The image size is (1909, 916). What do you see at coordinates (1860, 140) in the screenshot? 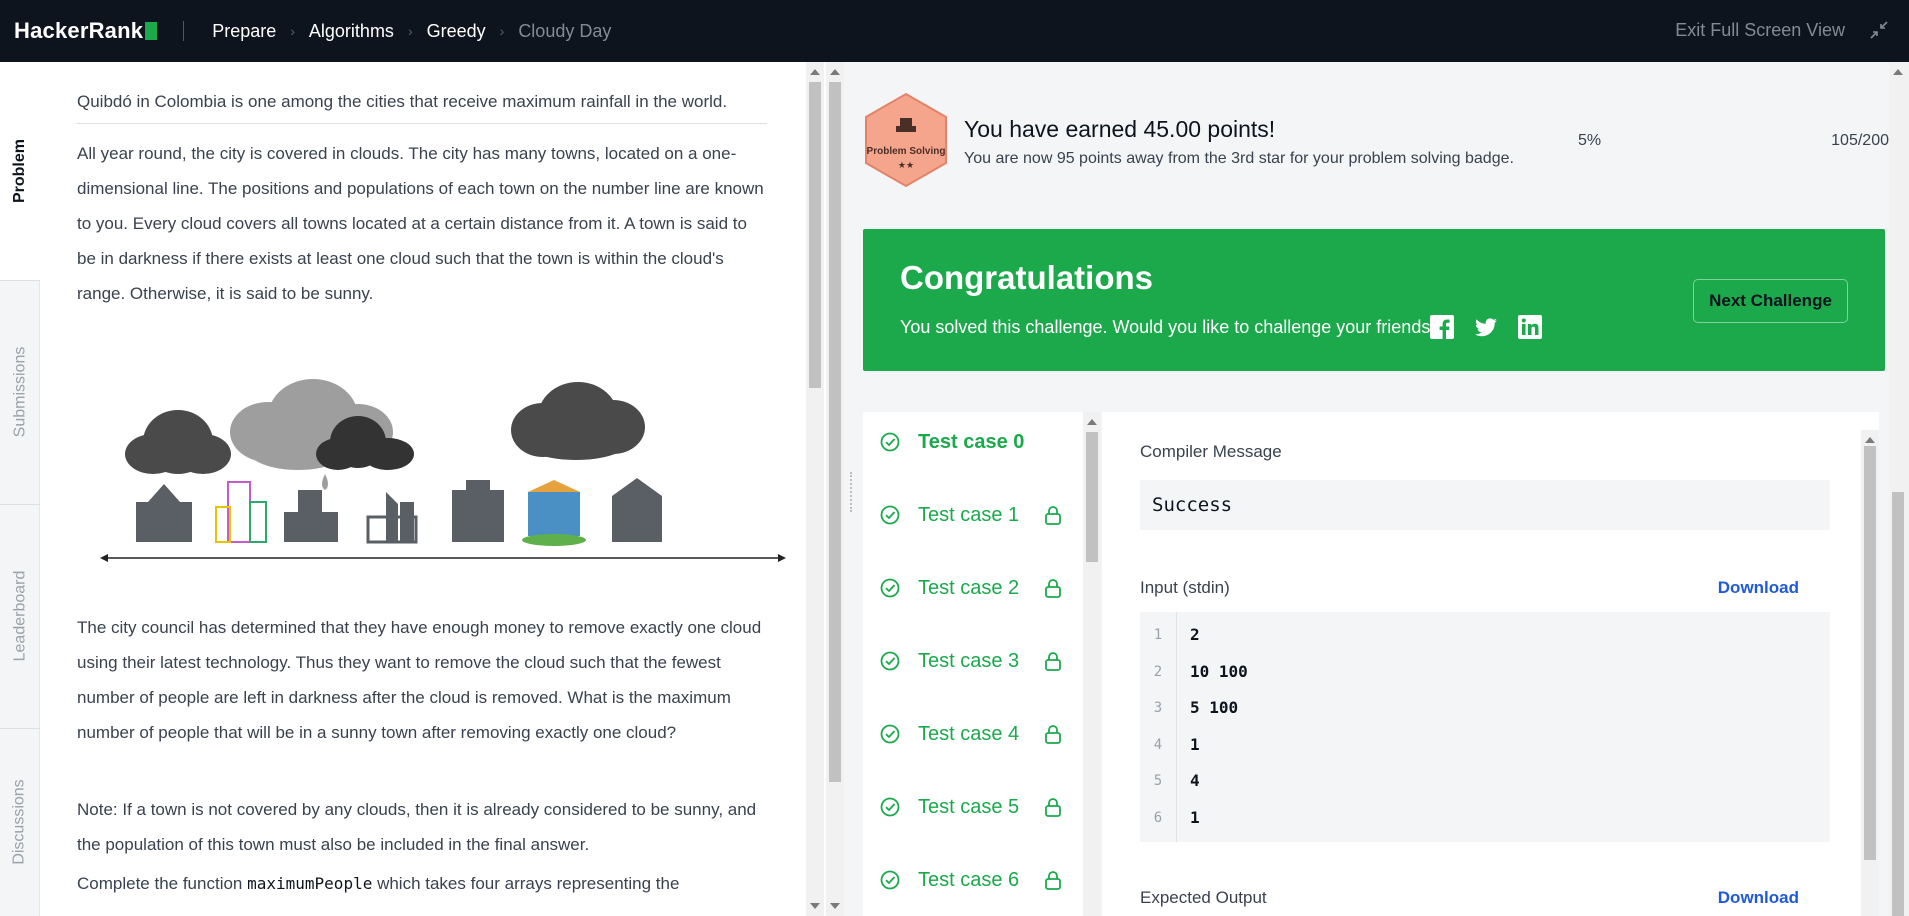
I see `progress-points: 105/200` at bounding box center [1860, 140].